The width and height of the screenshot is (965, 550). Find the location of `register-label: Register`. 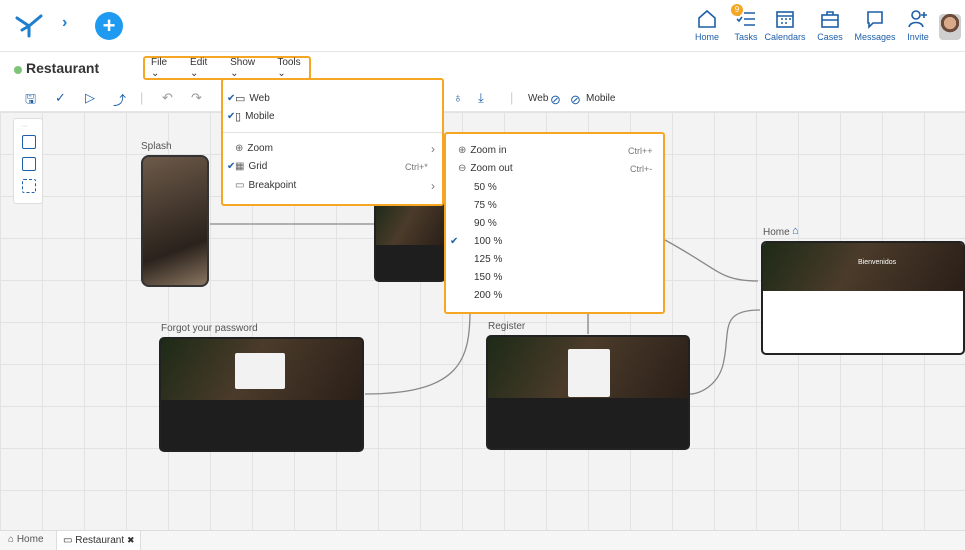

register-label: Register is located at coordinates (507, 326).